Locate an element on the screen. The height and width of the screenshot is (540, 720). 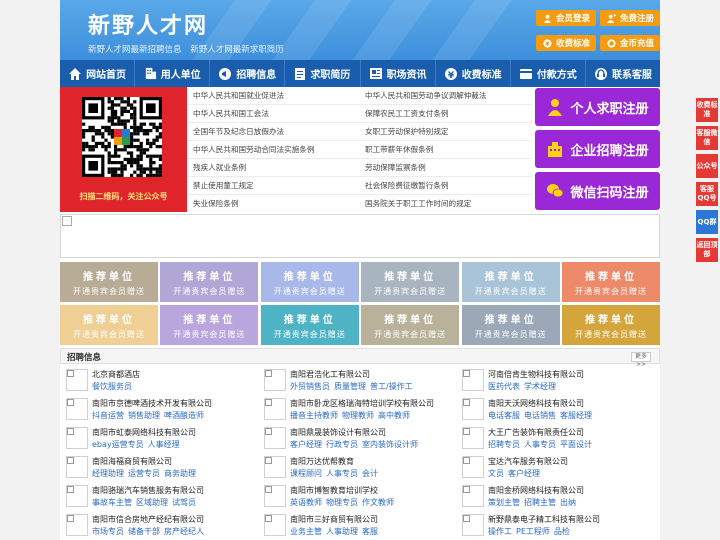
job-link: 平面设计 is located at coordinates (576, 444).